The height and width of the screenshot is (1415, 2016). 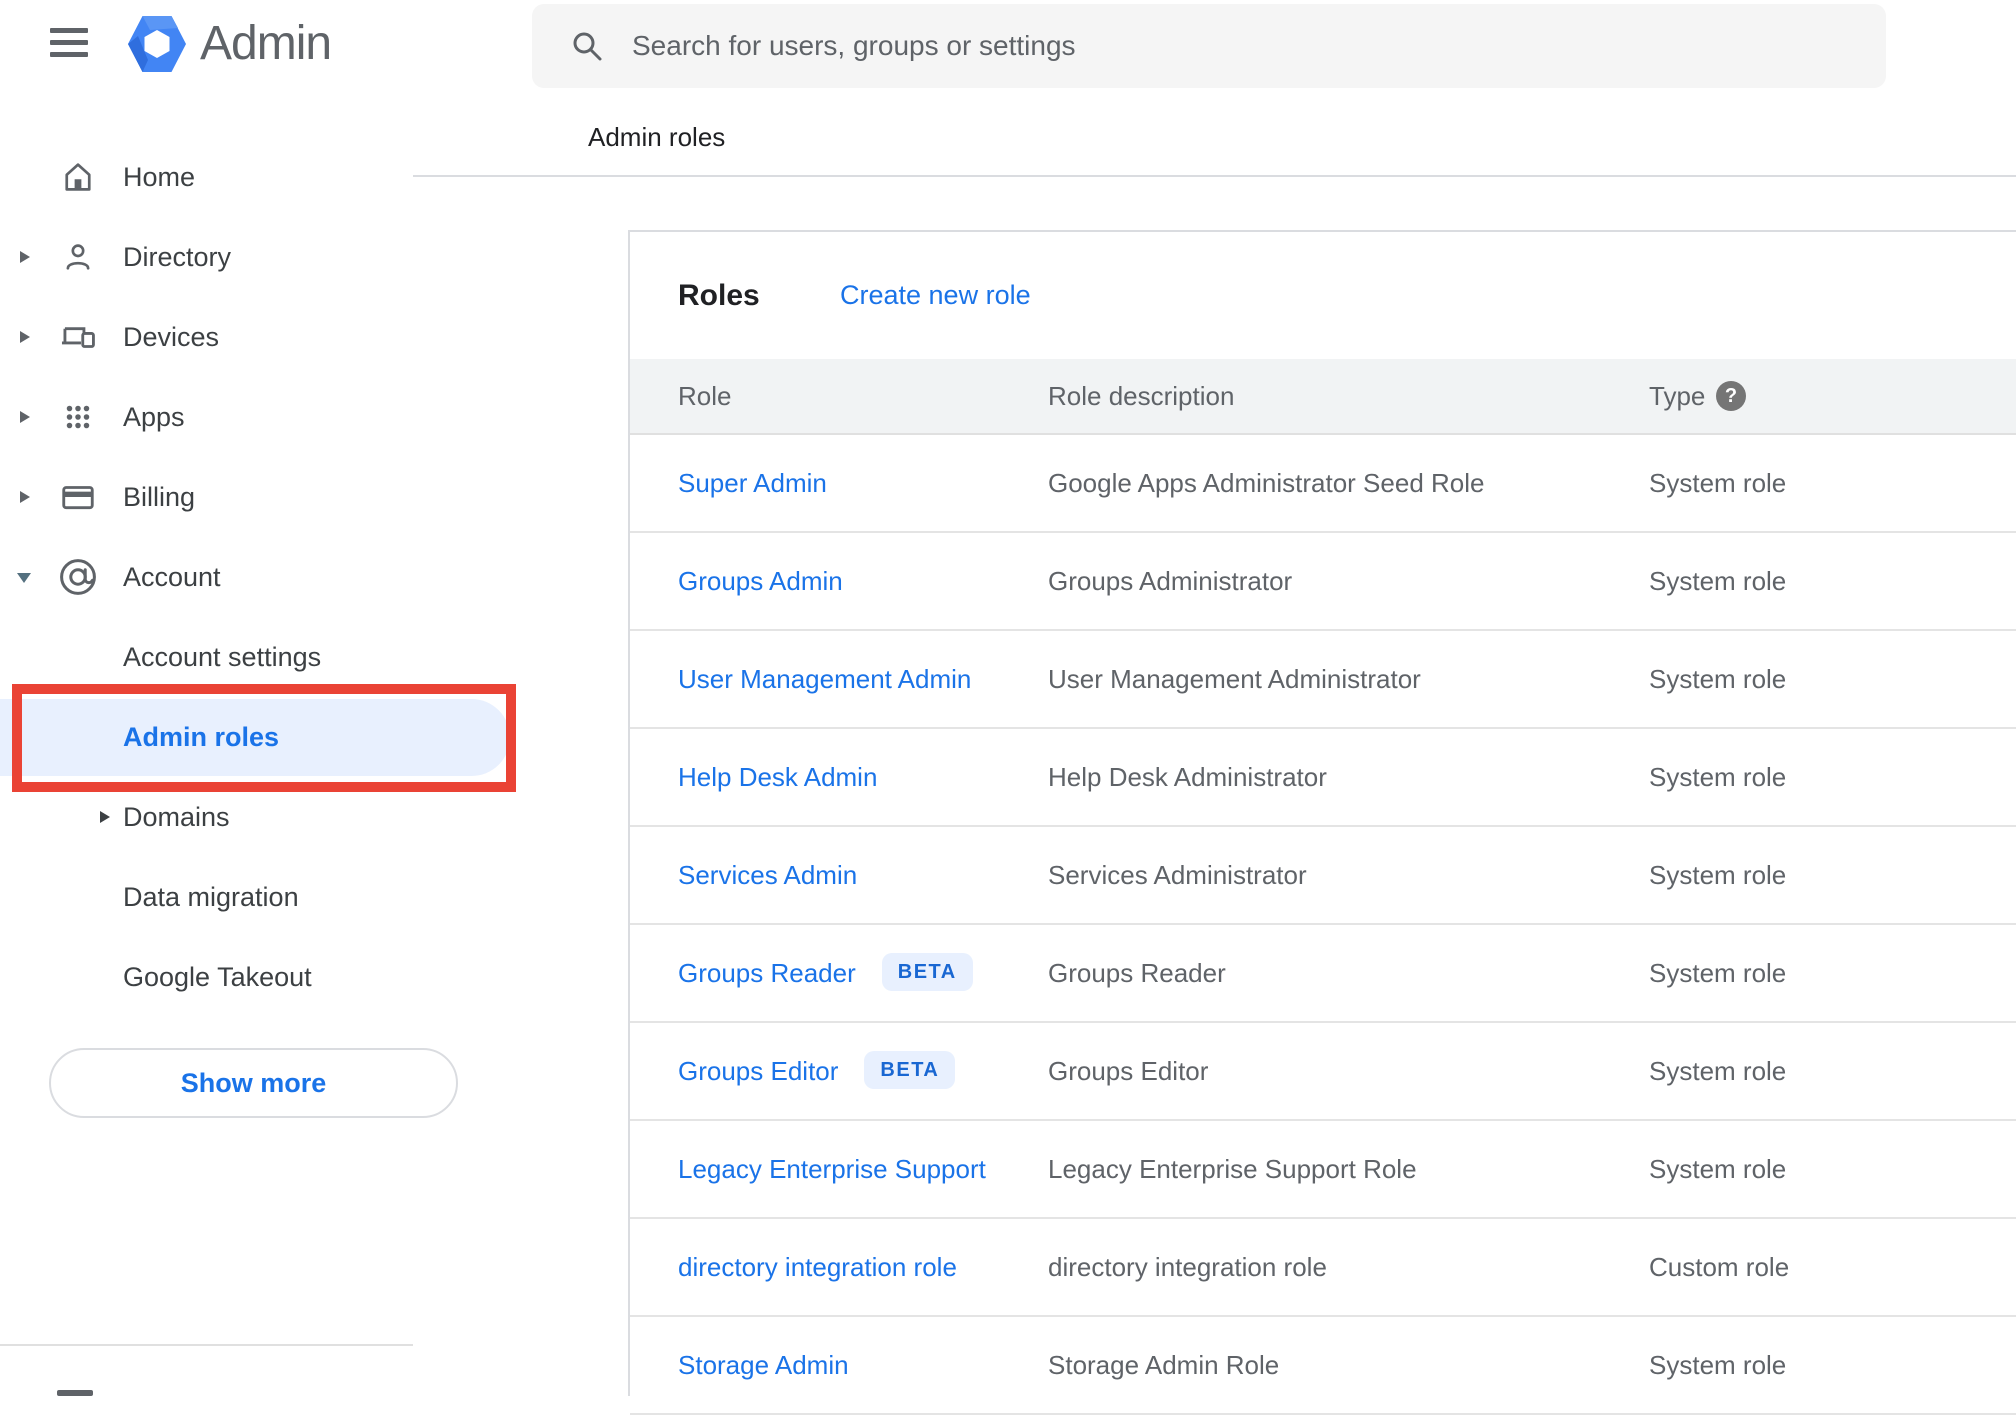 I want to click on breadcrumb: Admin roles, so click(x=657, y=137).